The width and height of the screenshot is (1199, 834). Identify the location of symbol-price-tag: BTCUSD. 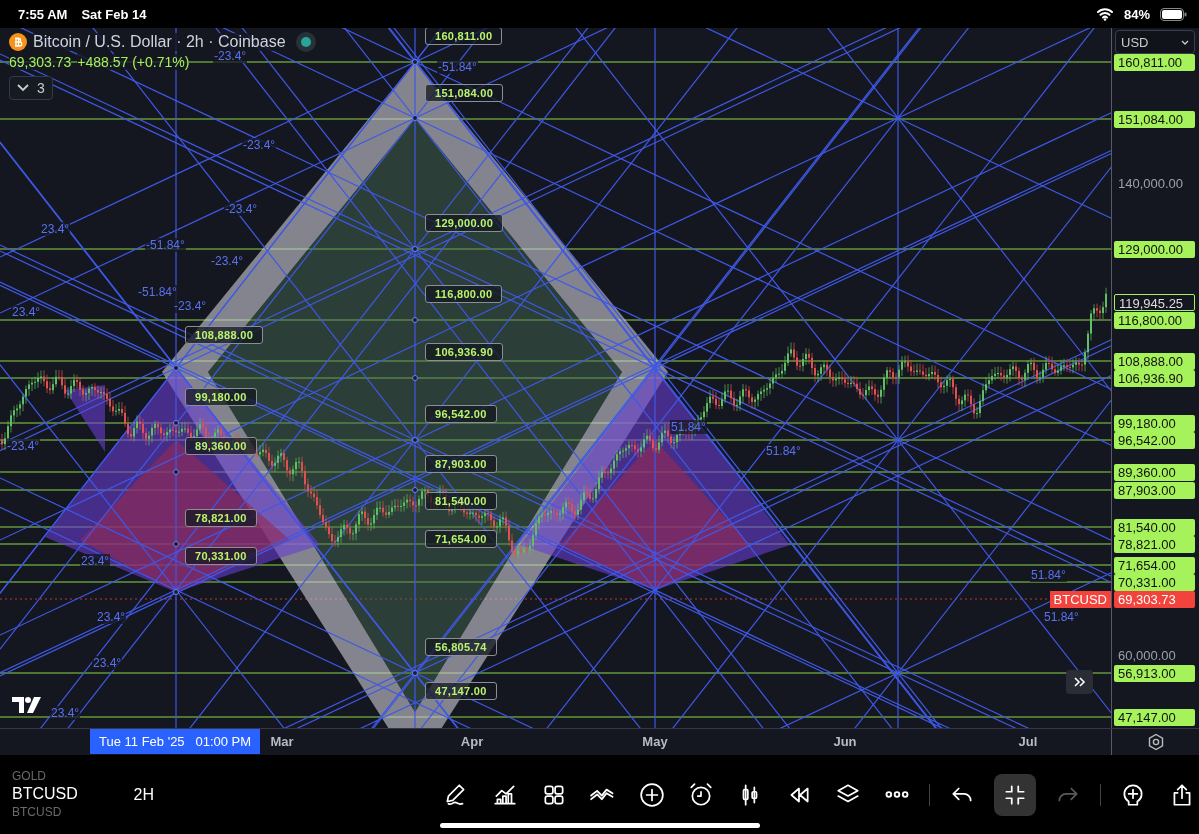
(1080, 599).